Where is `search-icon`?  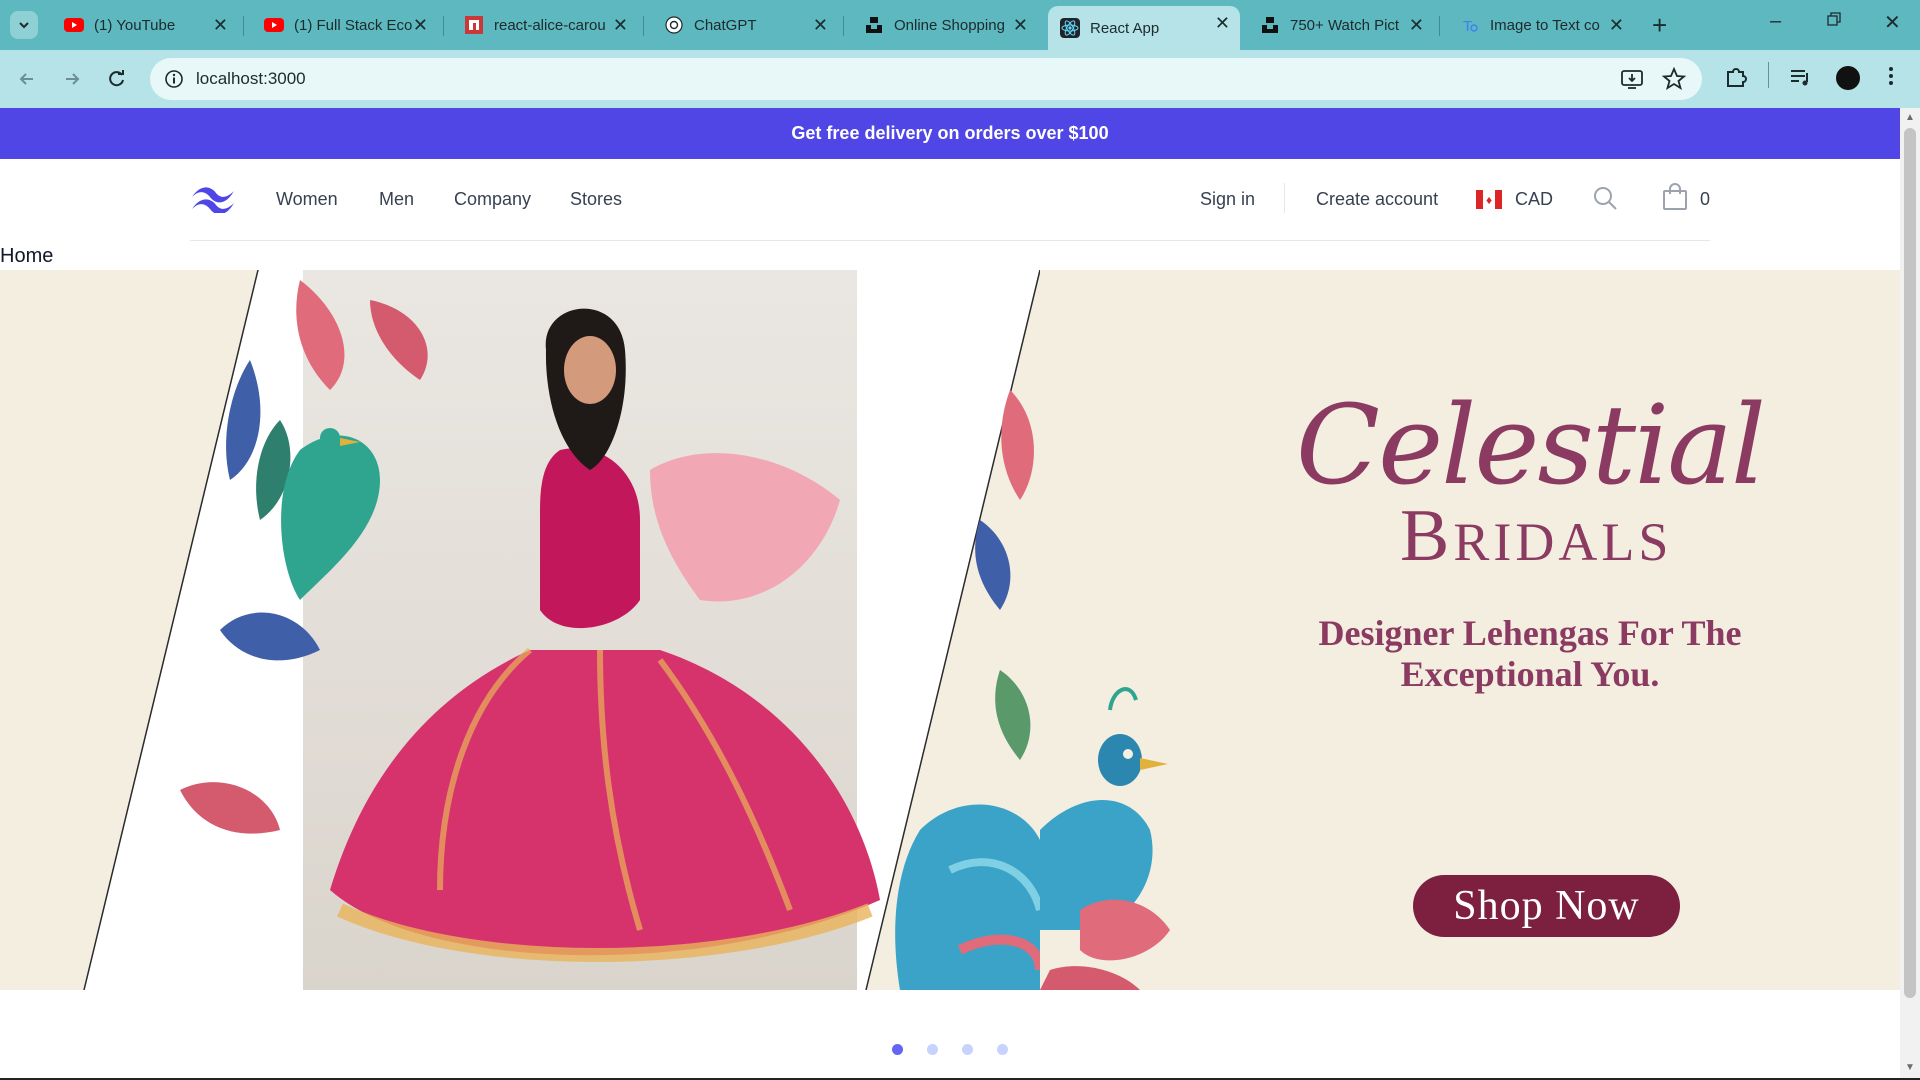
search-icon is located at coordinates (1605, 200).